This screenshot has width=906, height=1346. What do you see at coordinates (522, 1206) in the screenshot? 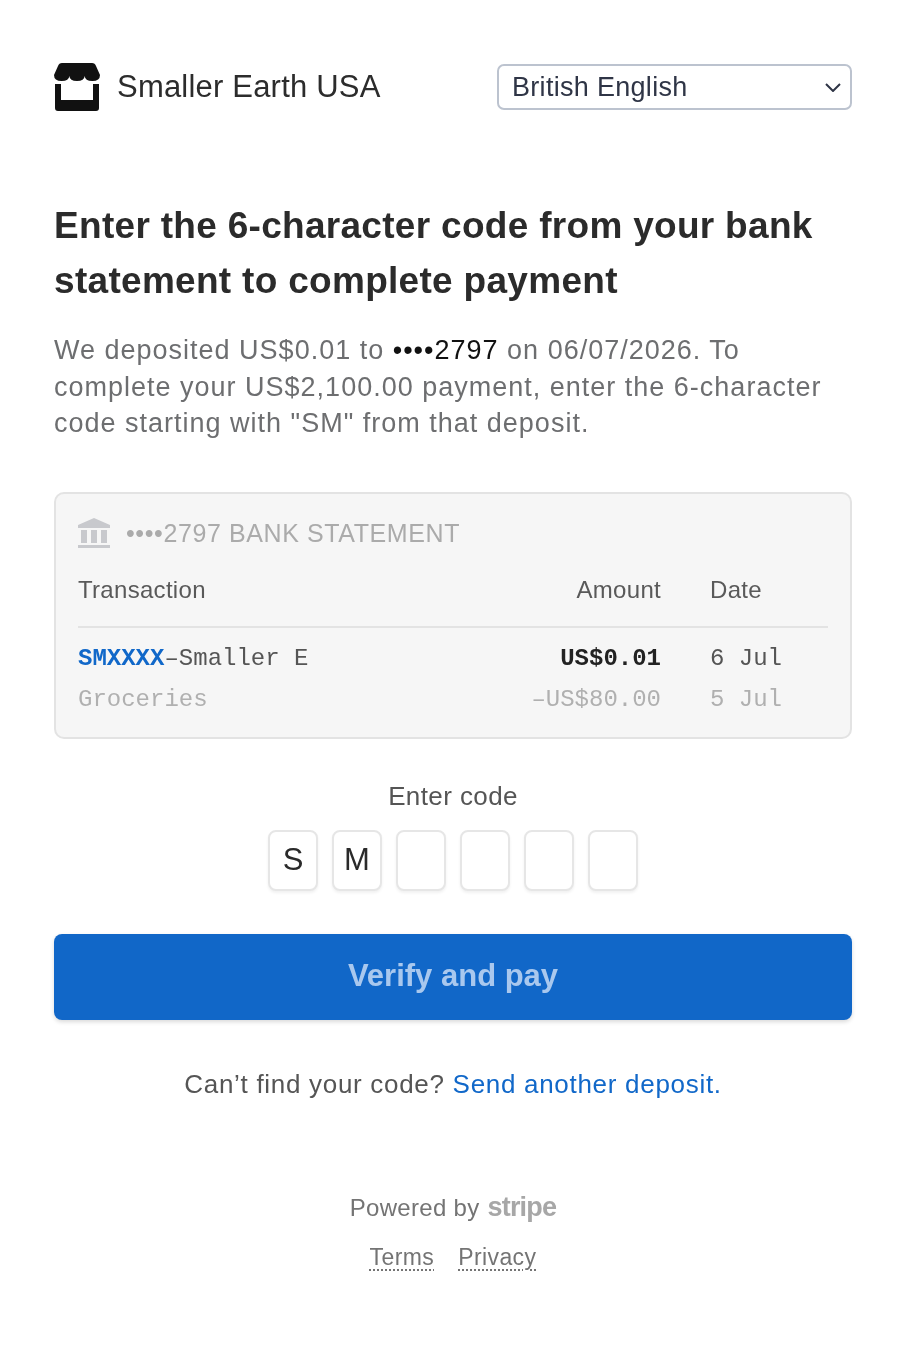
I see `stripe-logo: stripe` at bounding box center [522, 1206].